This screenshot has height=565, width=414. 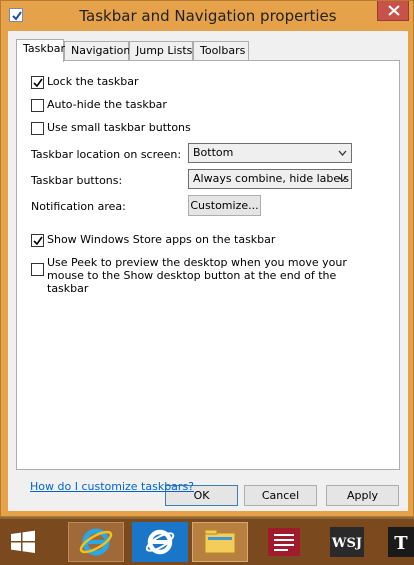 I want to click on close-icon, so click(x=394, y=10).